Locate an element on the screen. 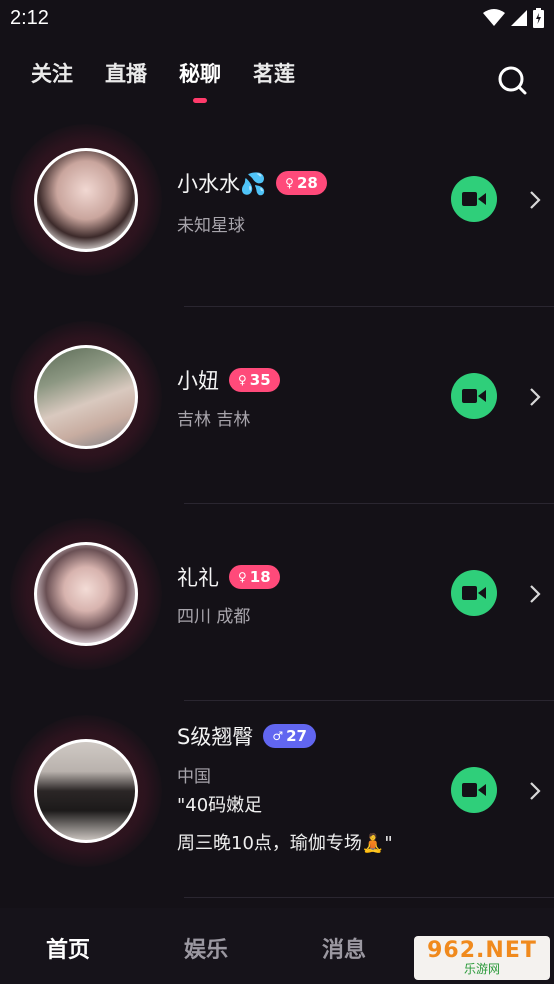 The width and height of the screenshot is (554, 984). battery-icon is located at coordinates (538, 18).